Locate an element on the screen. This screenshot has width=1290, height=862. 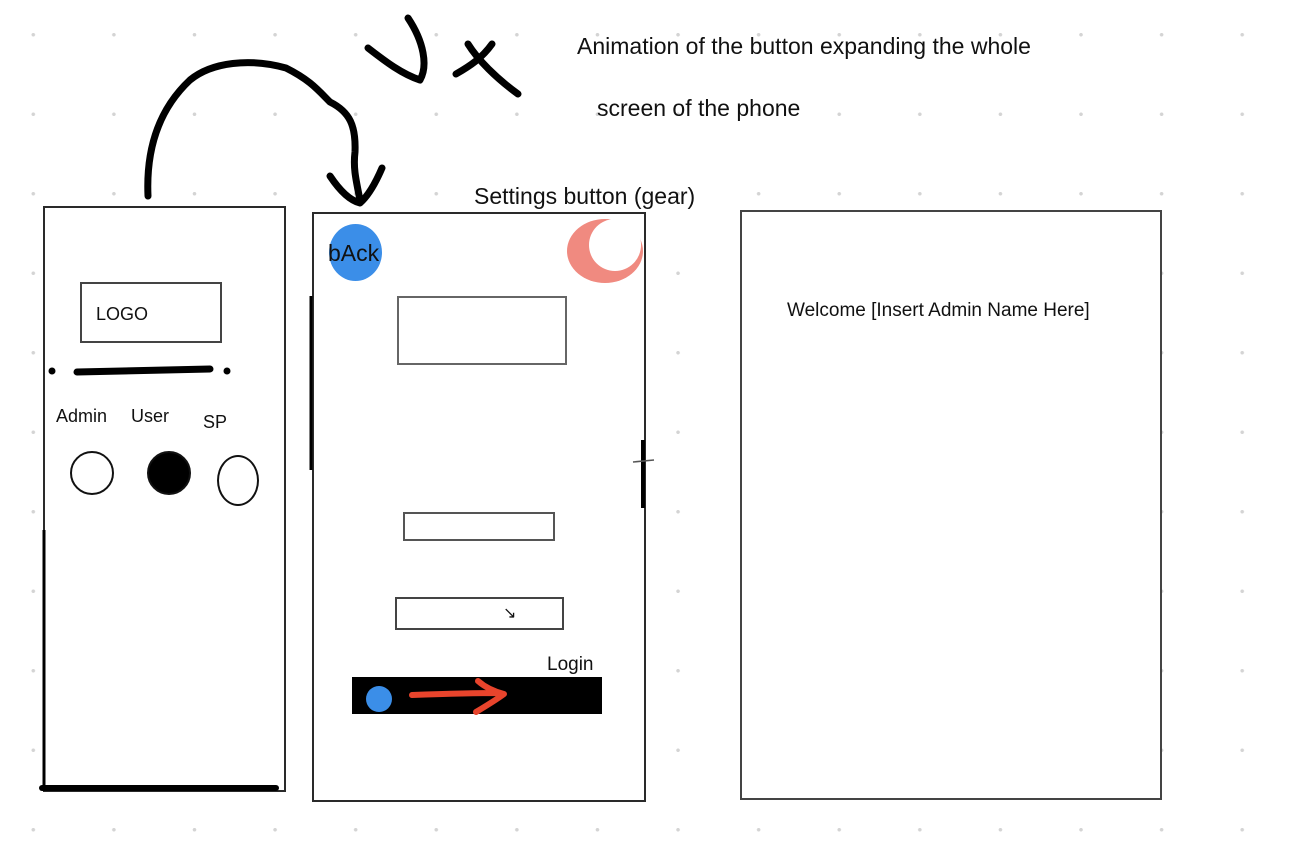
logo-box: LOGO is located at coordinates (151, 312).